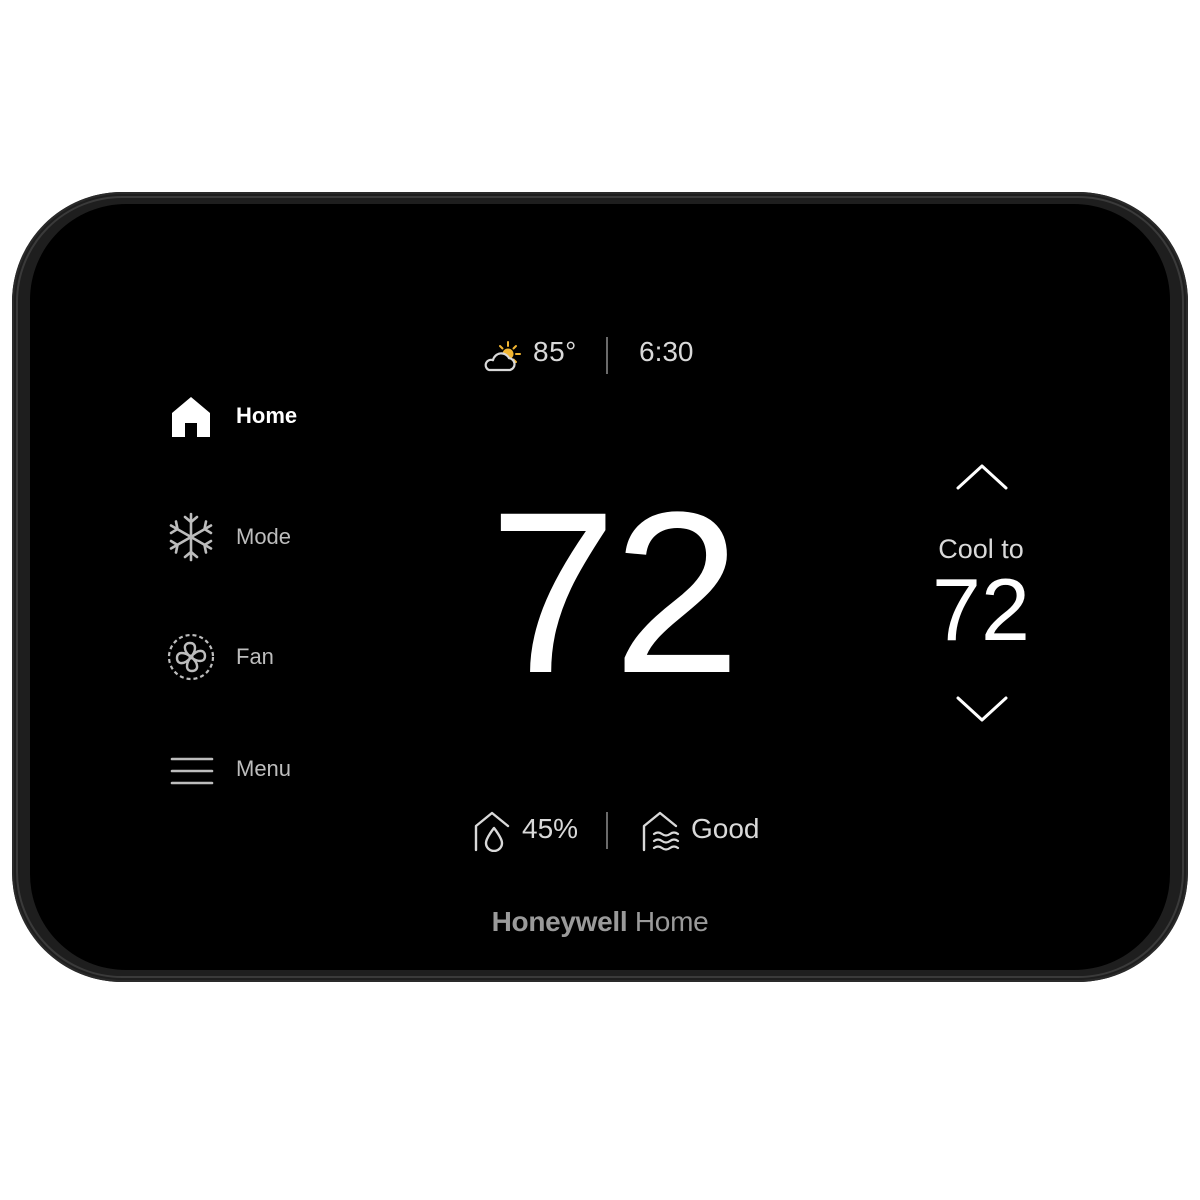  What do you see at coordinates (666, 351) in the screenshot?
I see `clock-time: 6:30` at bounding box center [666, 351].